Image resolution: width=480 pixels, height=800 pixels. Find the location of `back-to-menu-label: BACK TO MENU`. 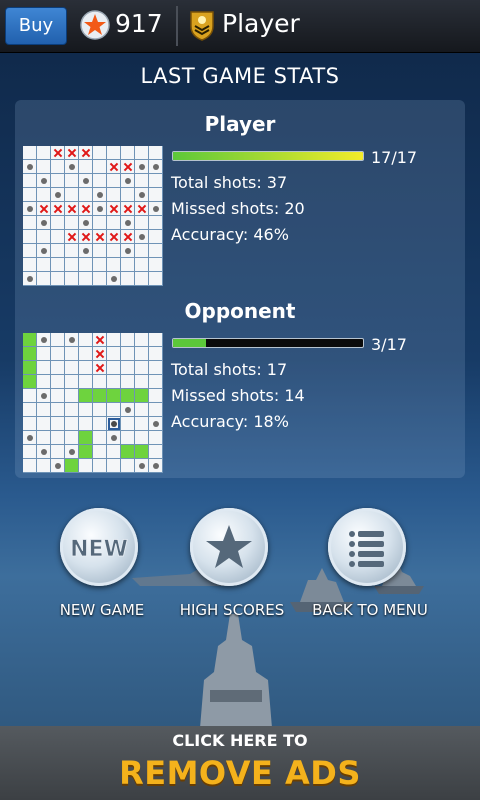

back-to-menu-label: BACK TO MENU is located at coordinates (370, 610).